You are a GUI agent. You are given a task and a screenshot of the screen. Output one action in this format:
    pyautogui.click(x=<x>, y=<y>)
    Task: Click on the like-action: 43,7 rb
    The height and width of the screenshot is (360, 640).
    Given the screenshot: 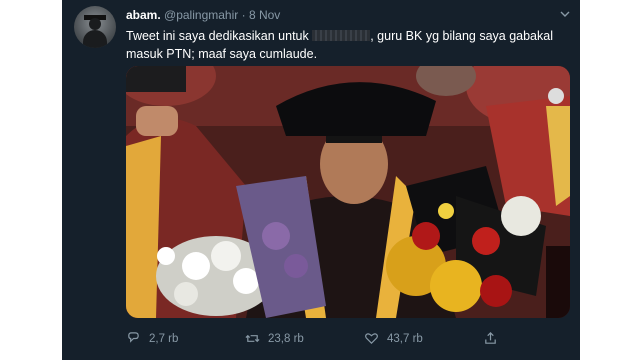 What is the action you would take?
    pyautogui.click(x=393, y=338)
    